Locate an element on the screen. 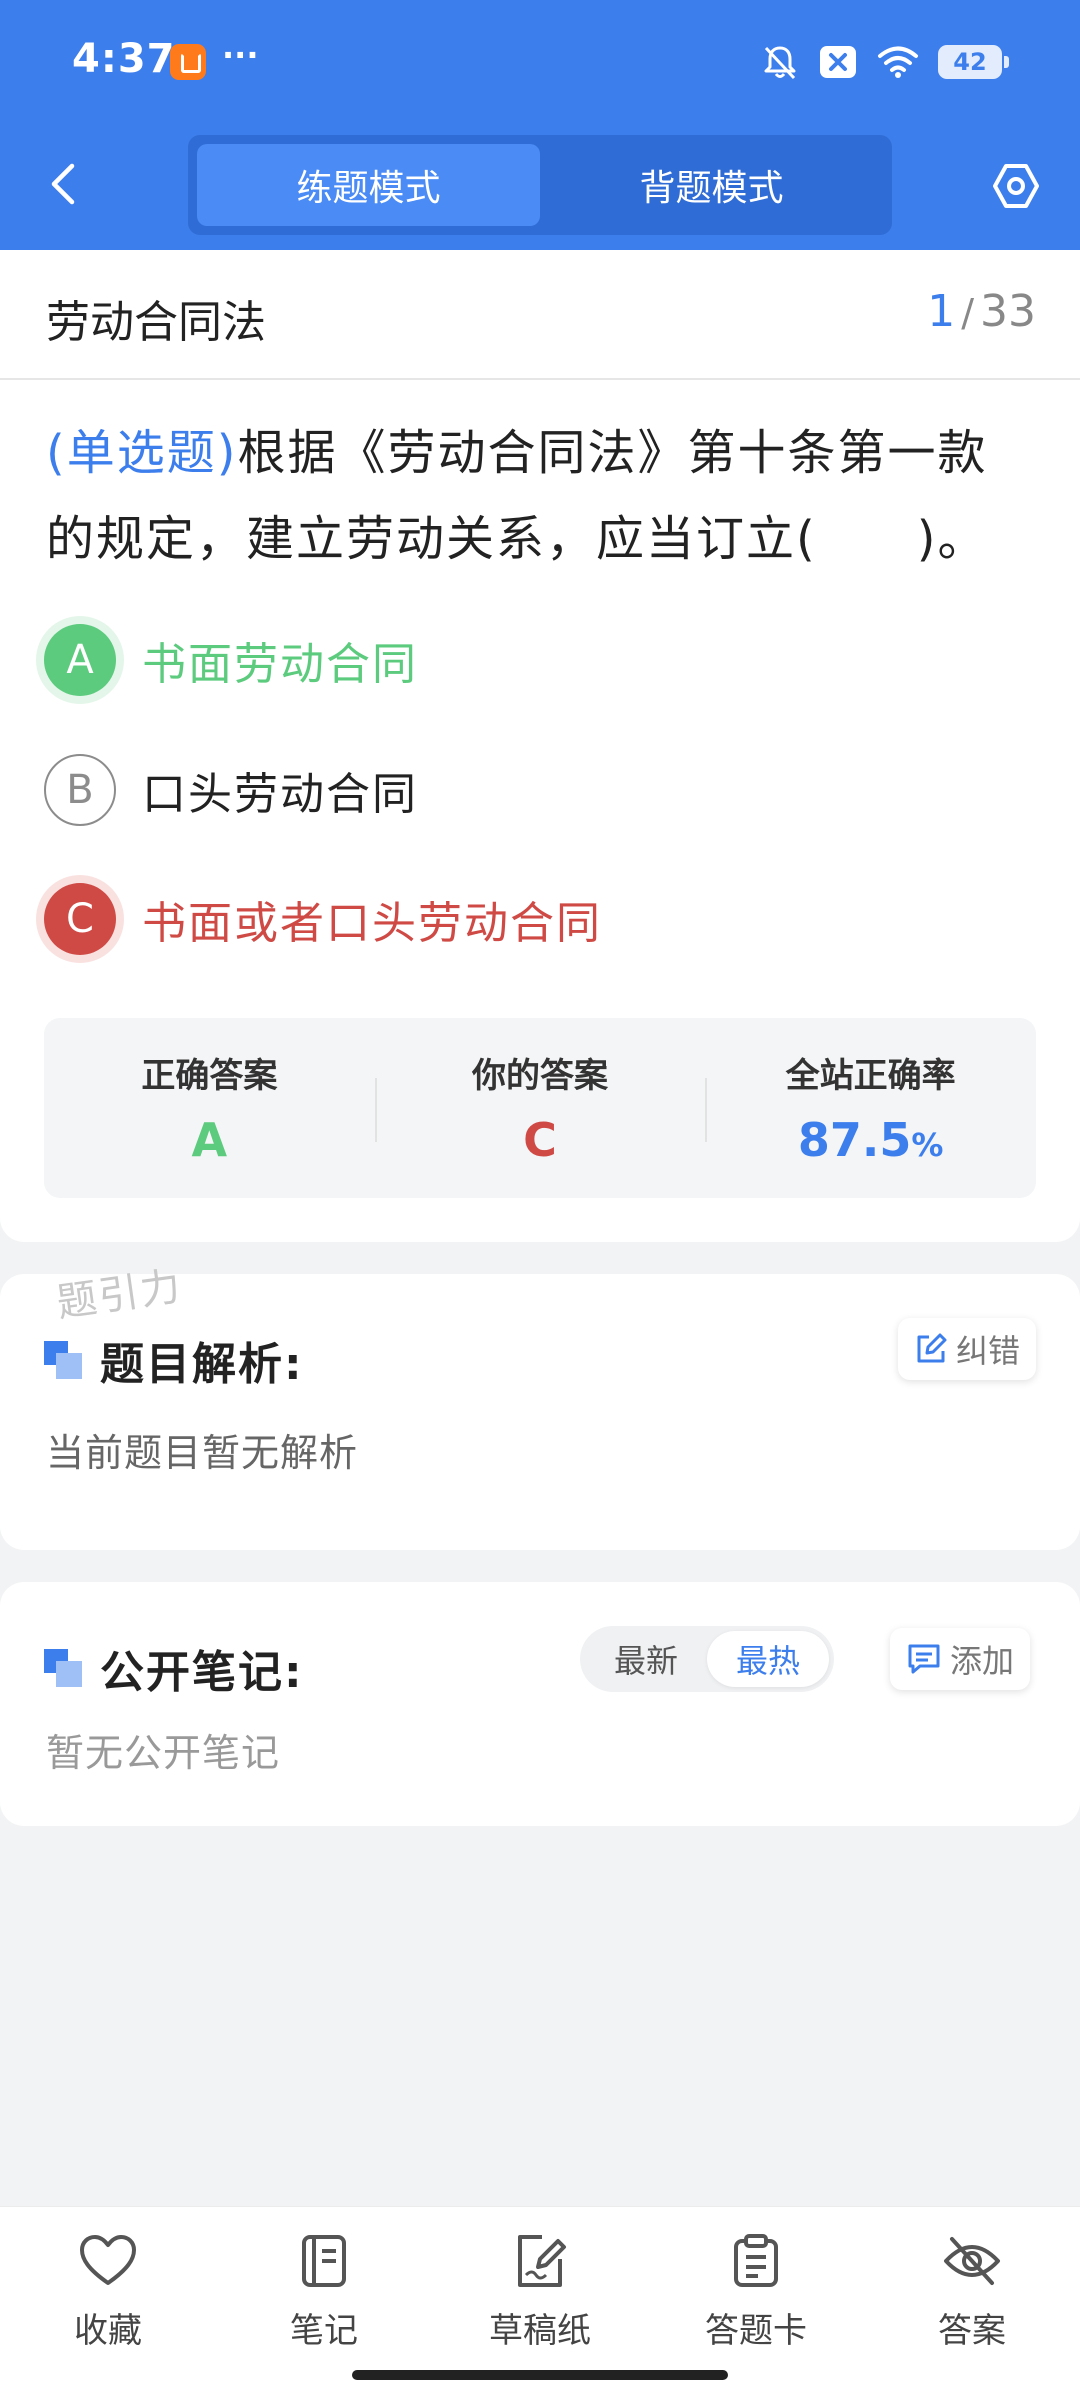 This screenshot has width=1080, height=2400. analysis-header: 题目解析: is located at coordinates (174, 1360).